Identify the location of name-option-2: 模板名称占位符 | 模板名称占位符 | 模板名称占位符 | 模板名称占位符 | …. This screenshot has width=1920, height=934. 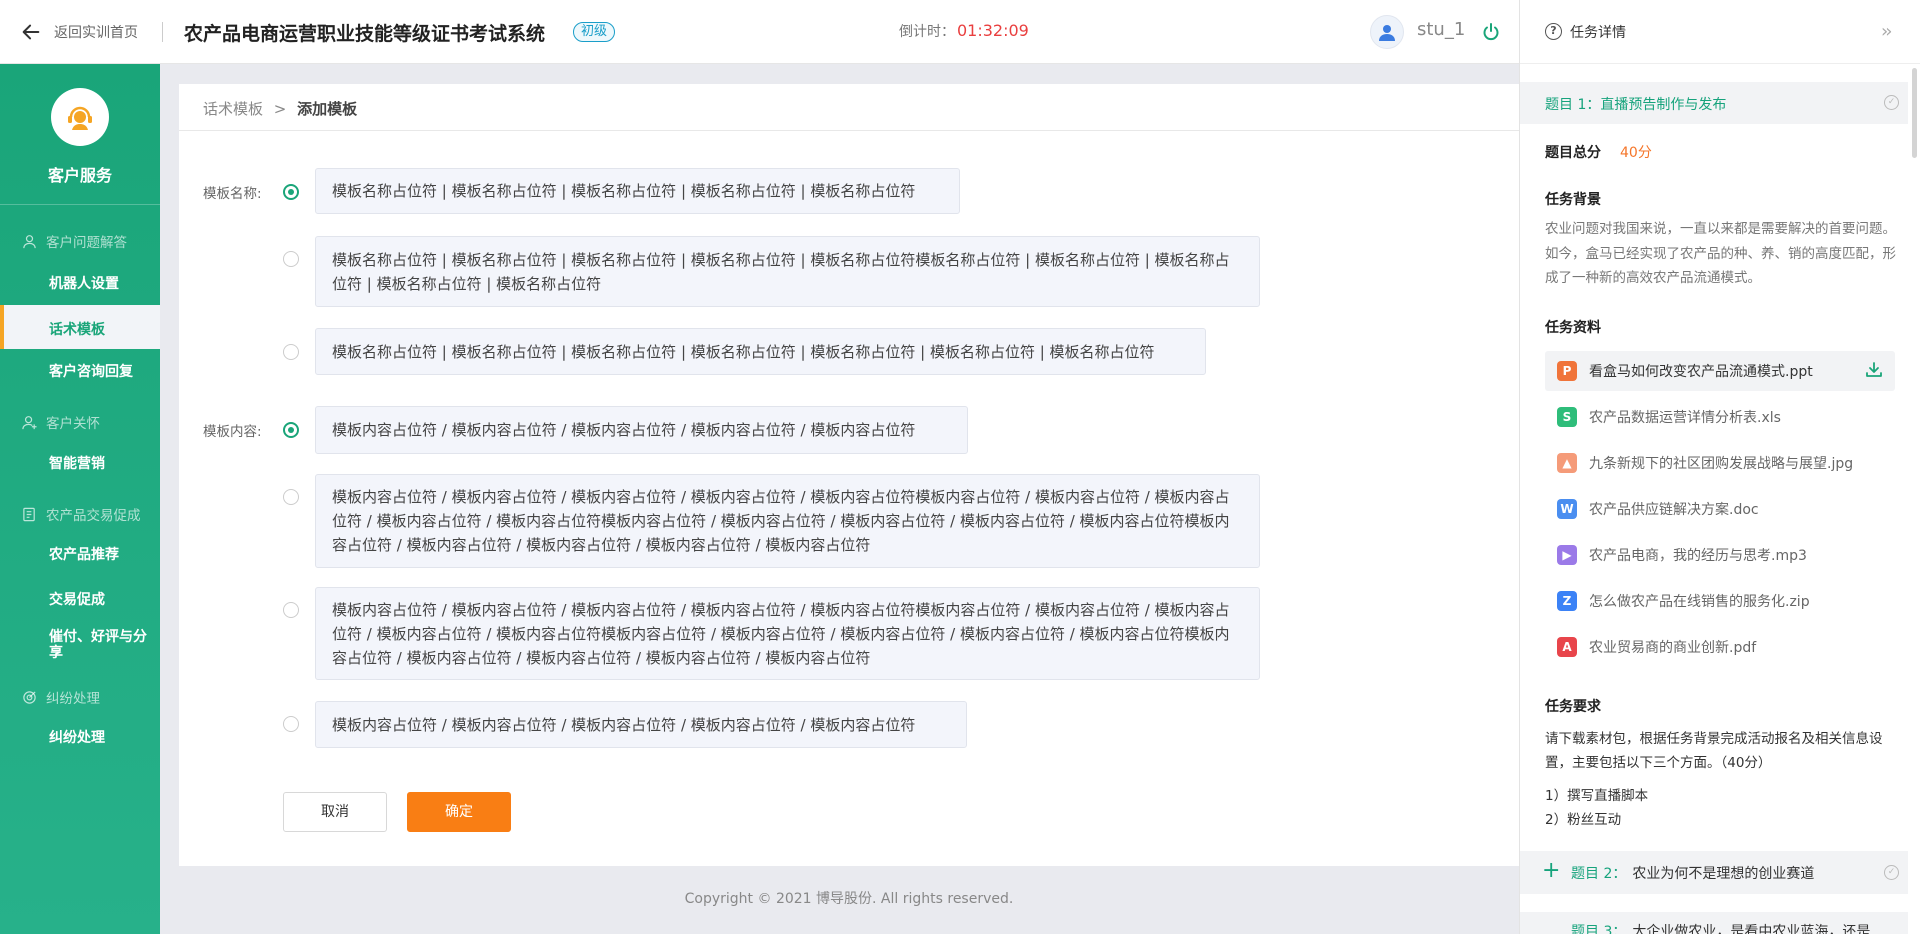
(787, 271).